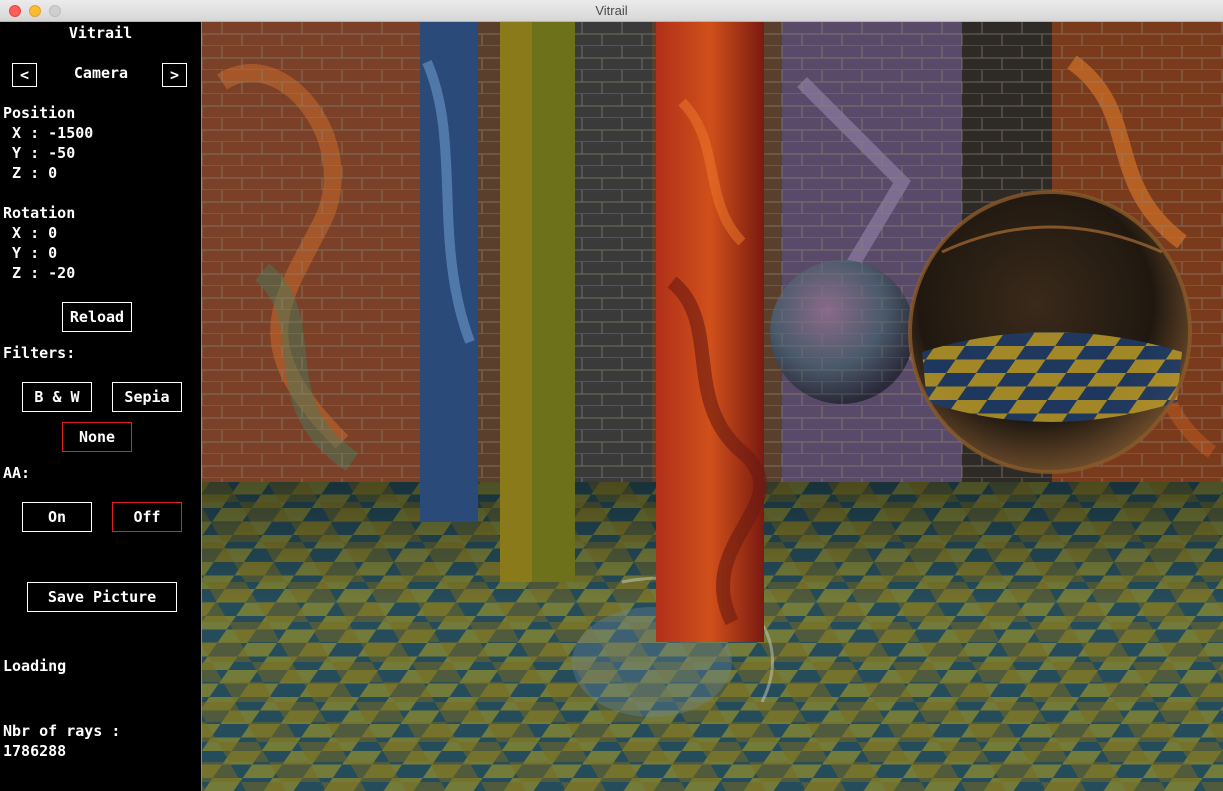 The height and width of the screenshot is (791, 1223). What do you see at coordinates (24, 75) in the screenshot?
I see `prev-section-button: <` at bounding box center [24, 75].